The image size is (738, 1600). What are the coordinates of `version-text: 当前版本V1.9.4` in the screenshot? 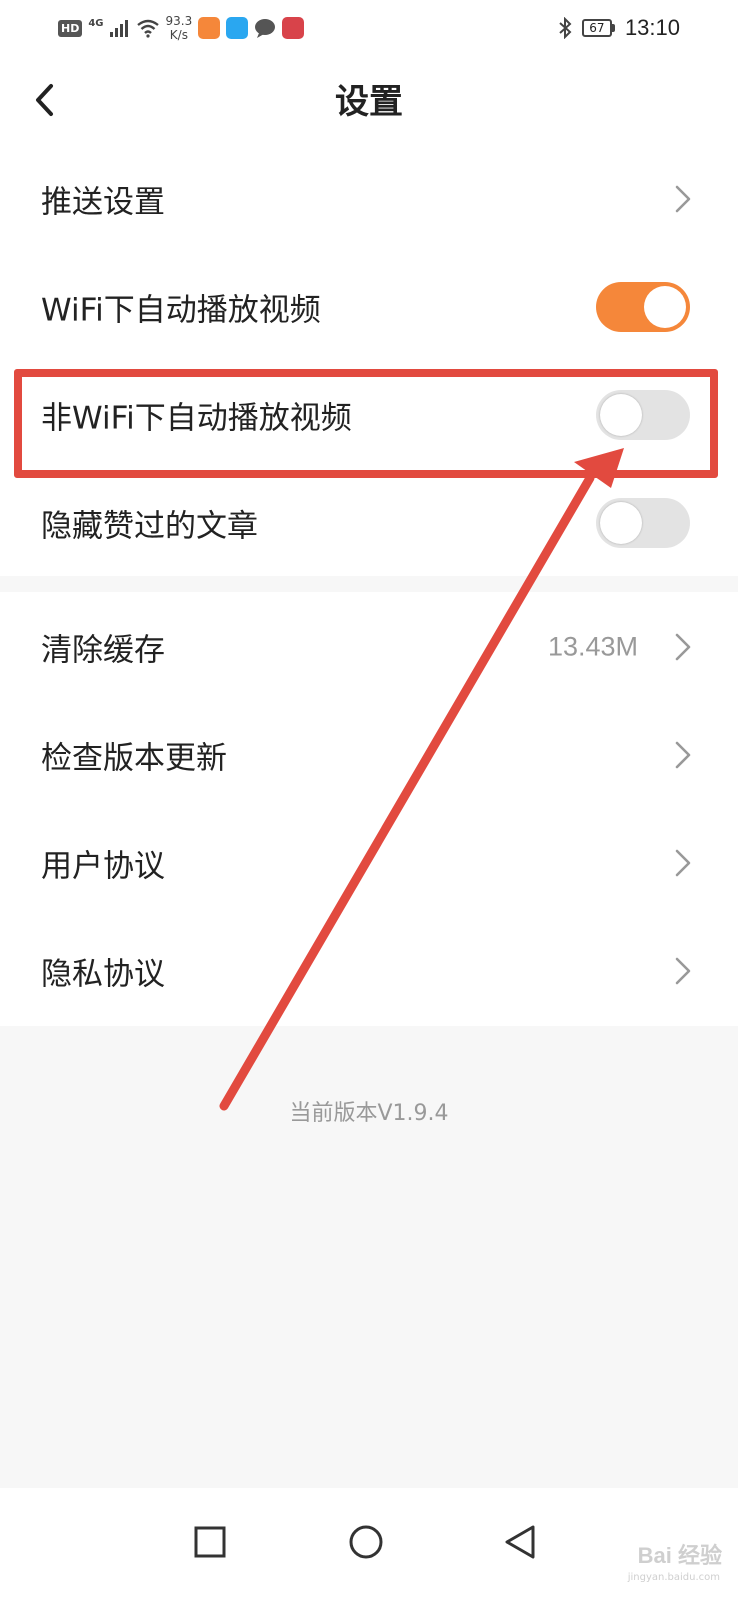 It's located at (369, 1113).